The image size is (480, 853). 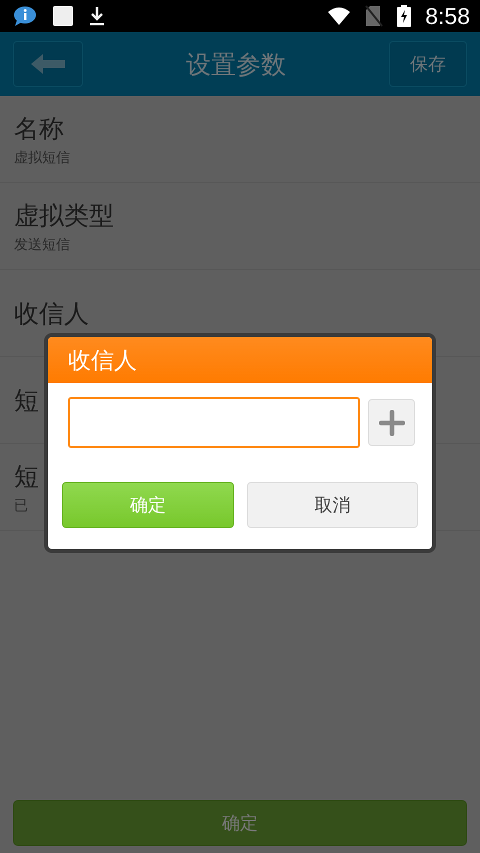 What do you see at coordinates (51, 314) in the screenshot?
I see `row-title: 收信人` at bounding box center [51, 314].